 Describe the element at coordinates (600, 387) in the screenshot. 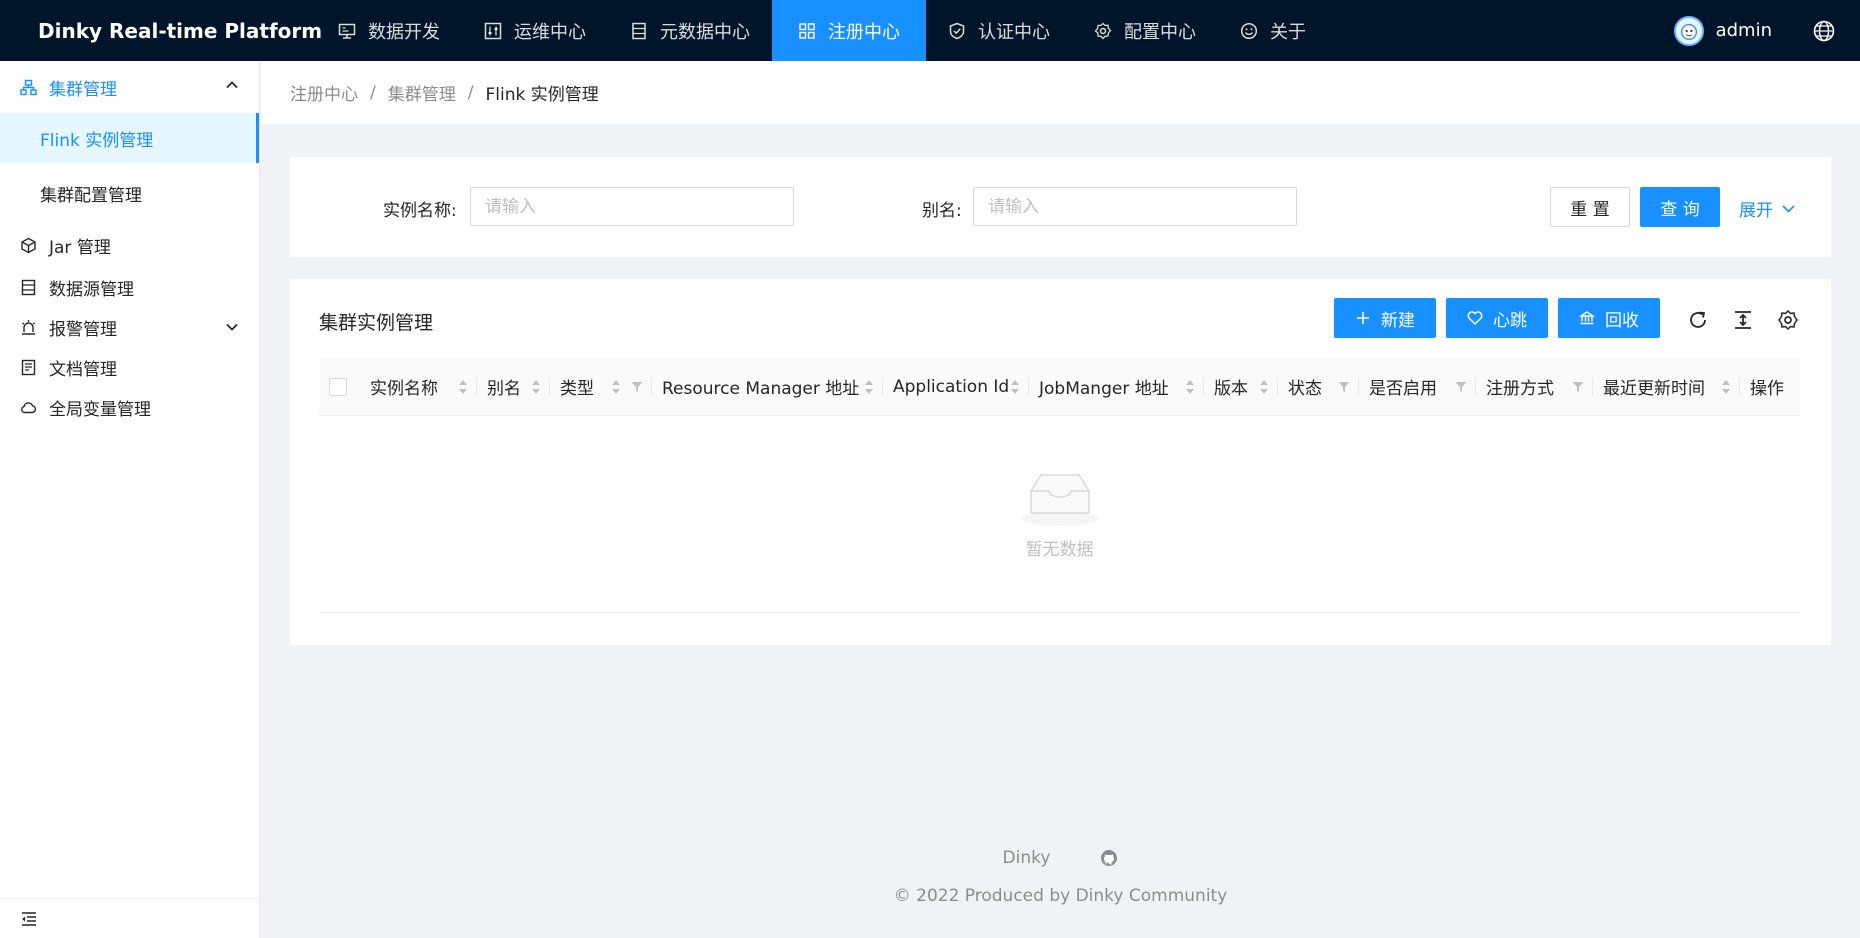

I see `column-header-type: 类型` at that location.